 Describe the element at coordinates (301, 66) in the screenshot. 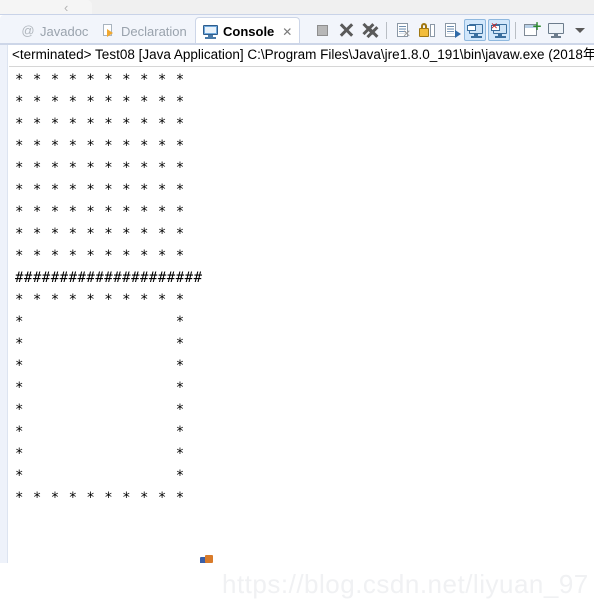

I see `console-header-separator` at that location.